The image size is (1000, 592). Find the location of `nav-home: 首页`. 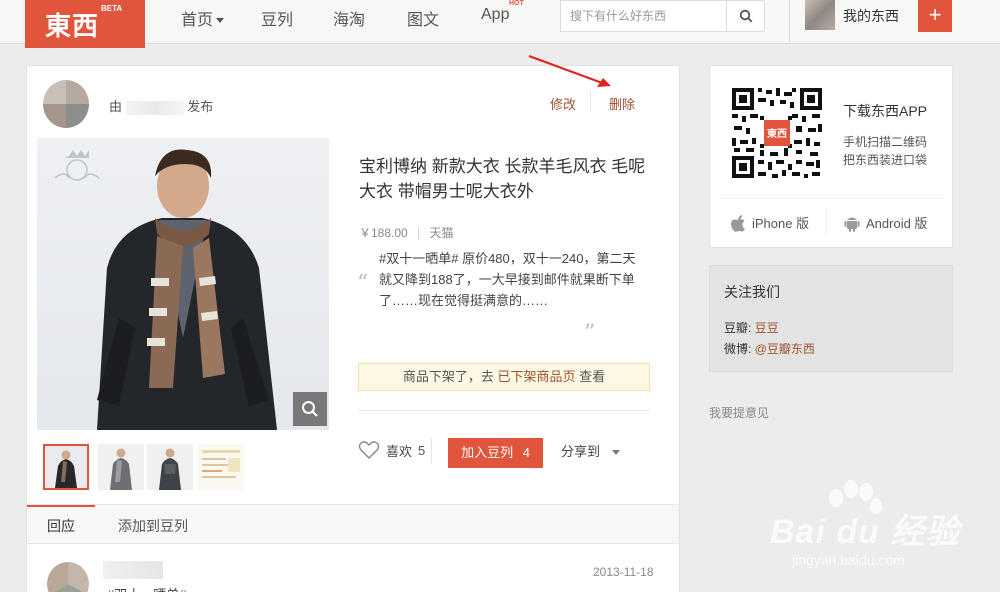

nav-home: 首页 is located at coordinates (203, 18).